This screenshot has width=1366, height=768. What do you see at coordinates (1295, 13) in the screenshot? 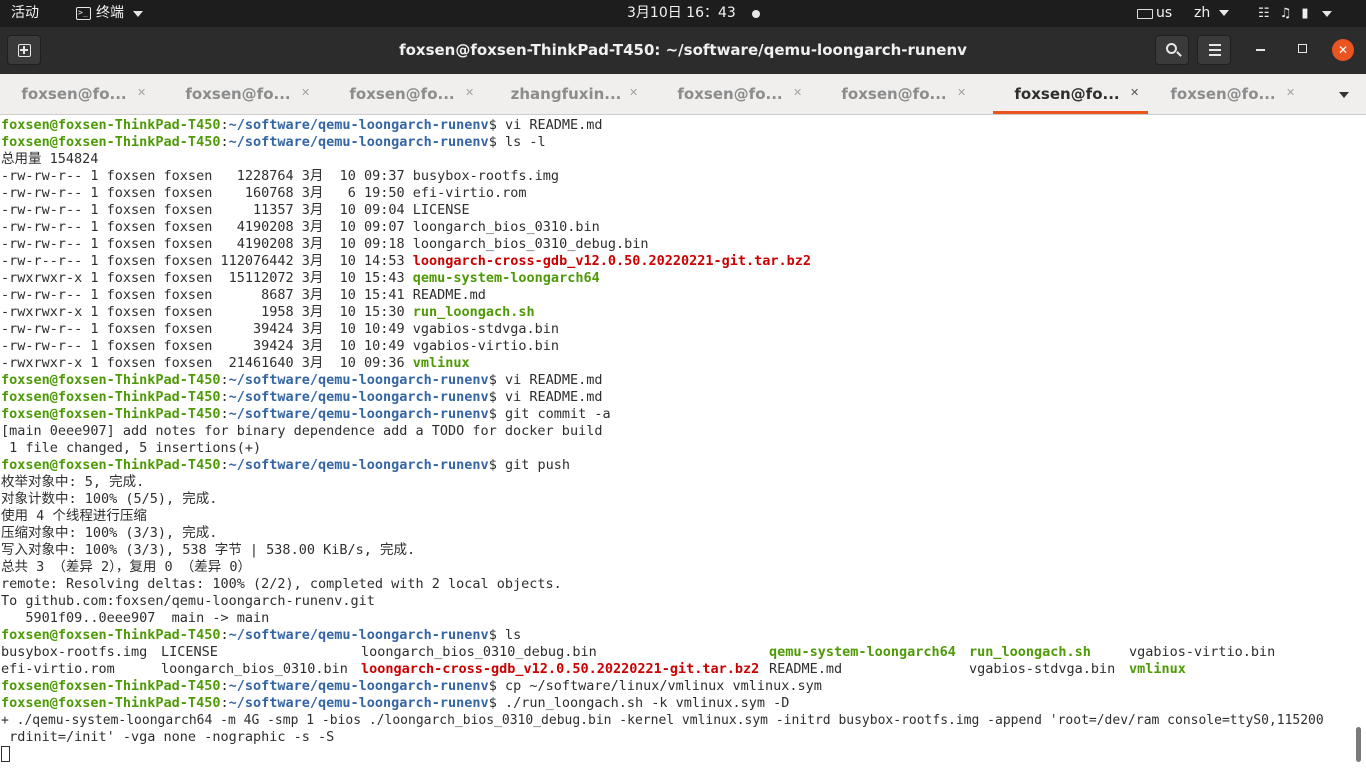
I see `system-status-menu: ☷ ♫ ▮` at bounding box center [1295, 13].